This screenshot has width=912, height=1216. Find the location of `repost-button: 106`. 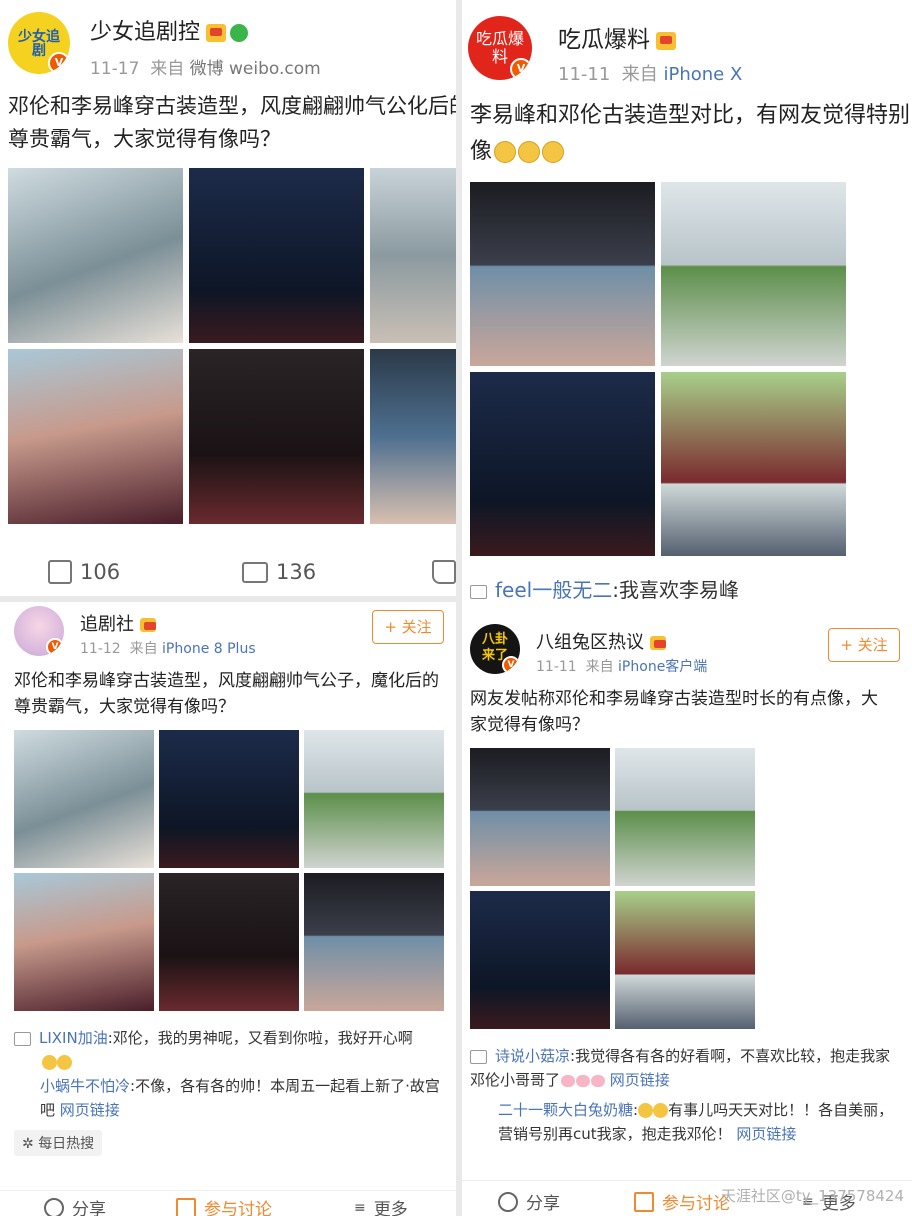

repost-button: 106 is located at coordinates (84, 572).